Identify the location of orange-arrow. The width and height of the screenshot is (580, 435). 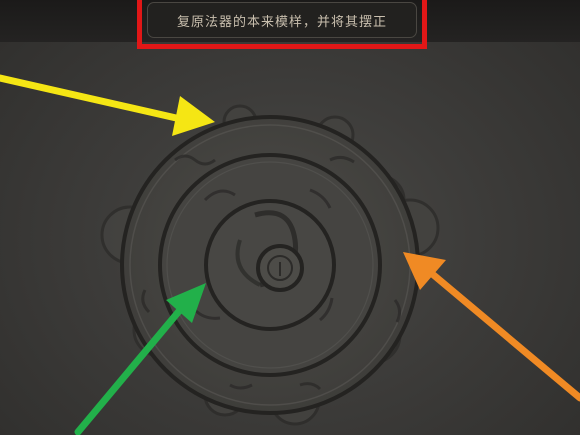
(491, 327).